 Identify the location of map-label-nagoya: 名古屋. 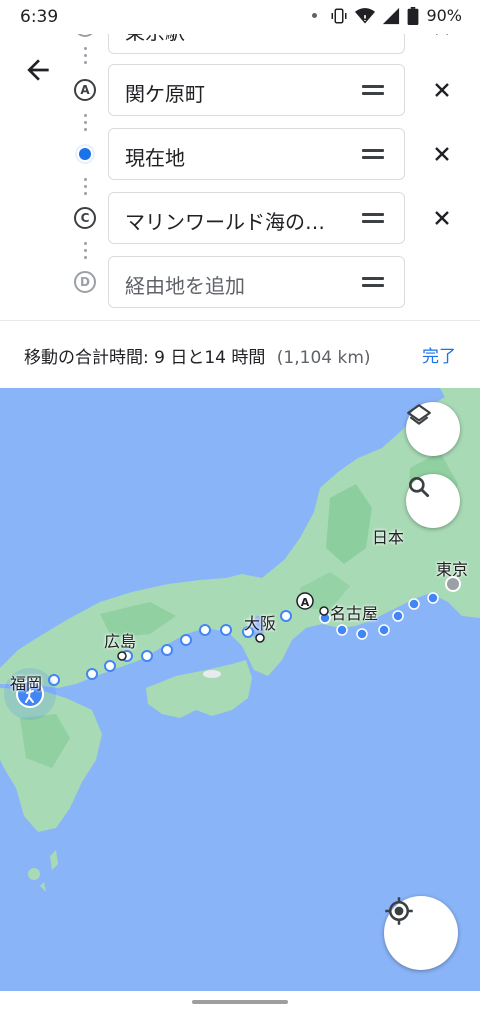
(354, 613).